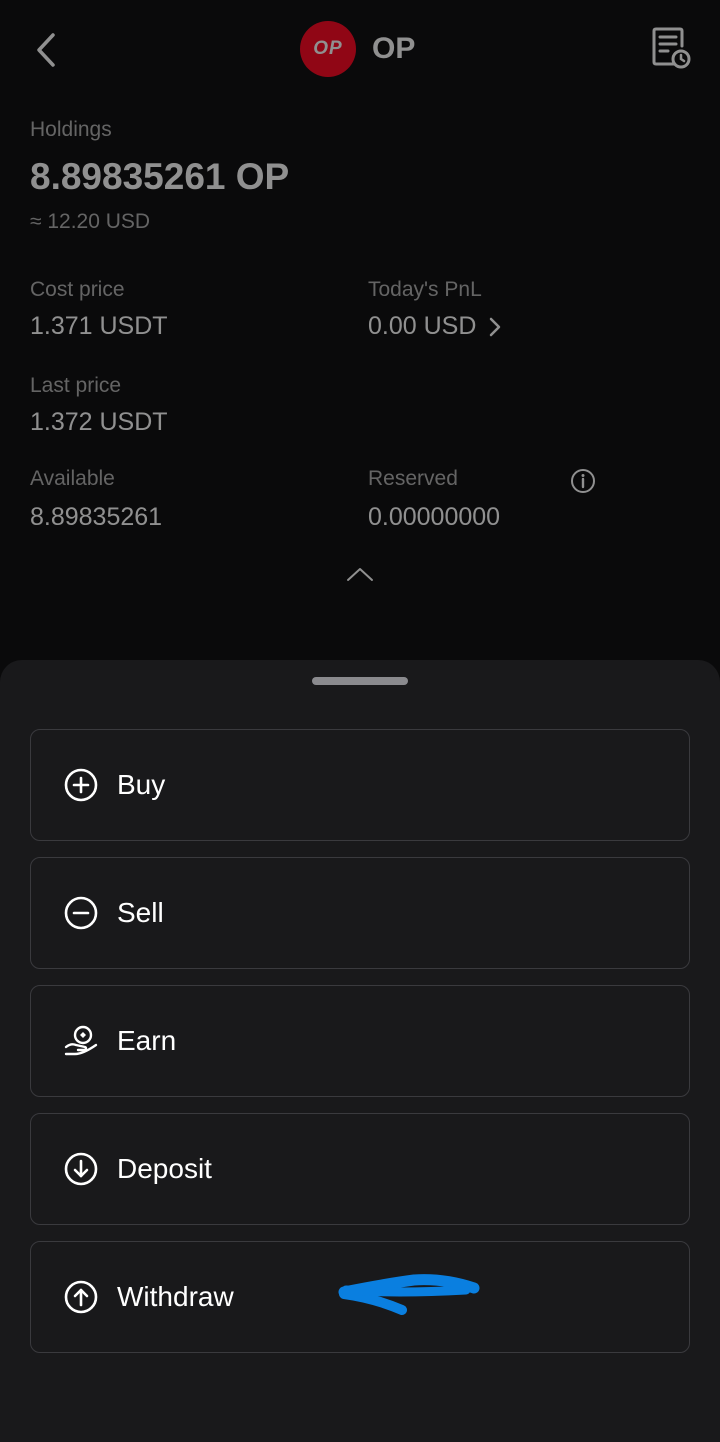 The image size is (720, 1442). I want to click on buy-label: Buy, so click(141, 784).